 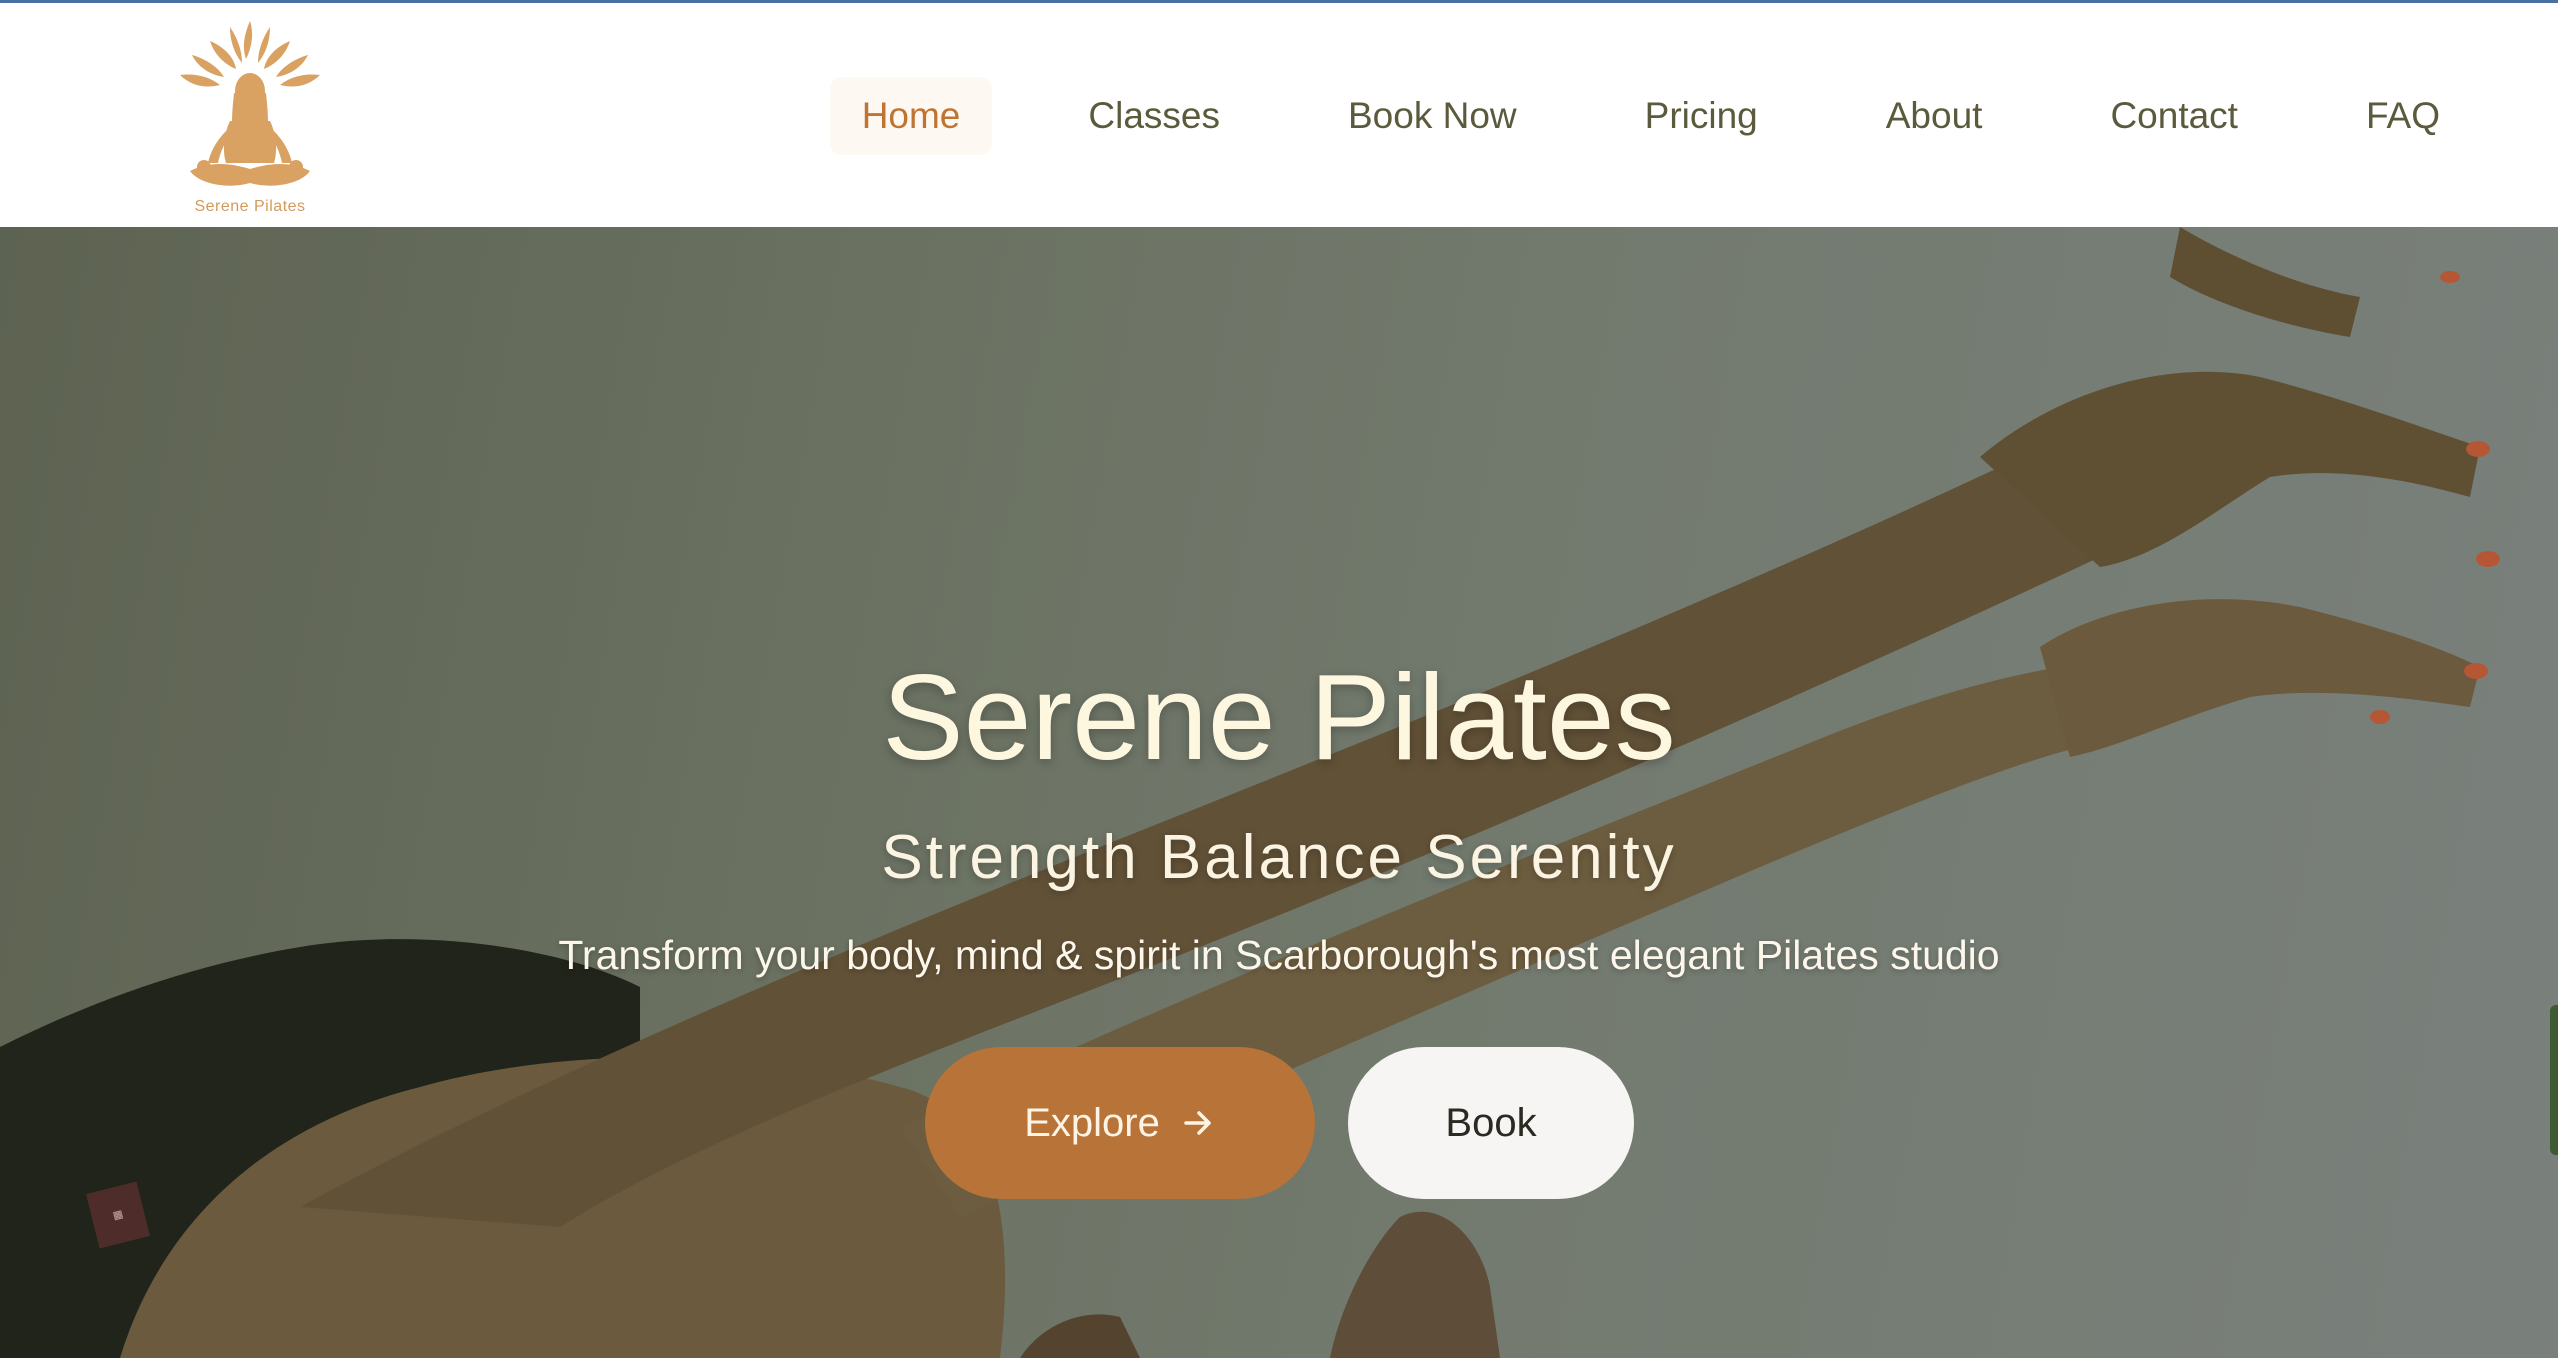 What do you see at coordinates (1279, 857) in the screenshot?
I see `hero-subtitle: Strength Balance Serenity` at bounding box center [1279, 857].